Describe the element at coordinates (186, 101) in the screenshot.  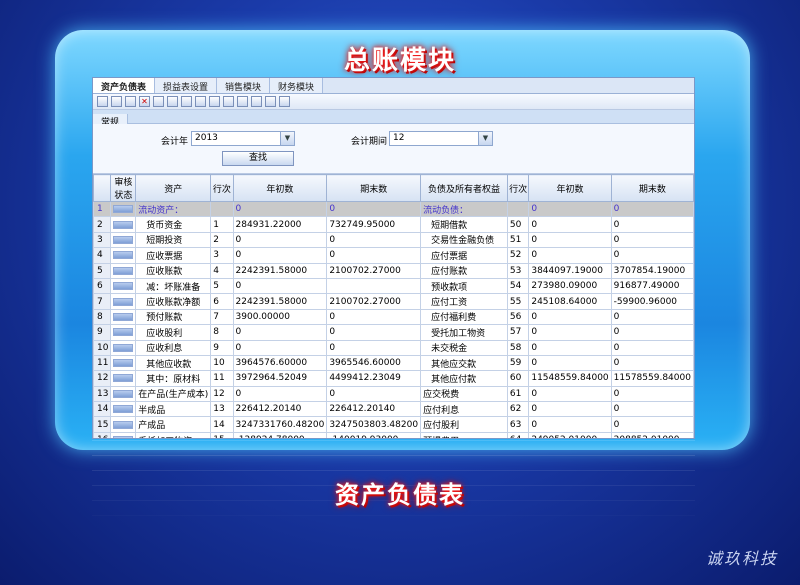
I see `print-icon` at that location.